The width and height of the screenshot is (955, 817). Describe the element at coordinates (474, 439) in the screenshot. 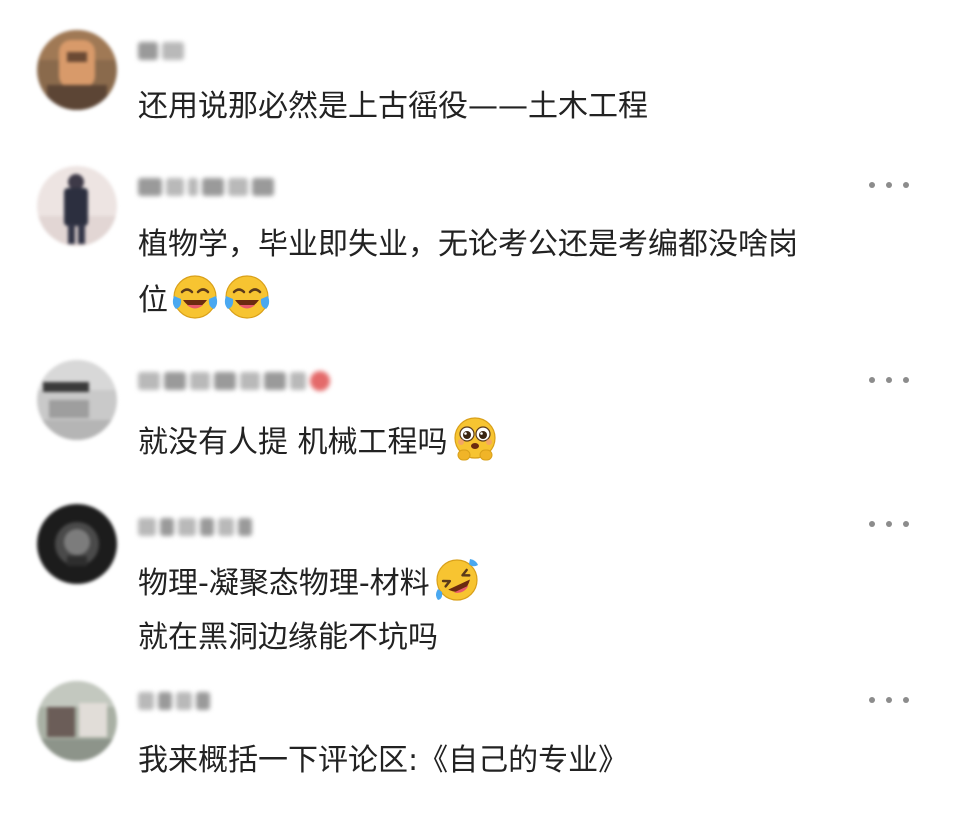

I see `pleading-face-emoji` at that location.